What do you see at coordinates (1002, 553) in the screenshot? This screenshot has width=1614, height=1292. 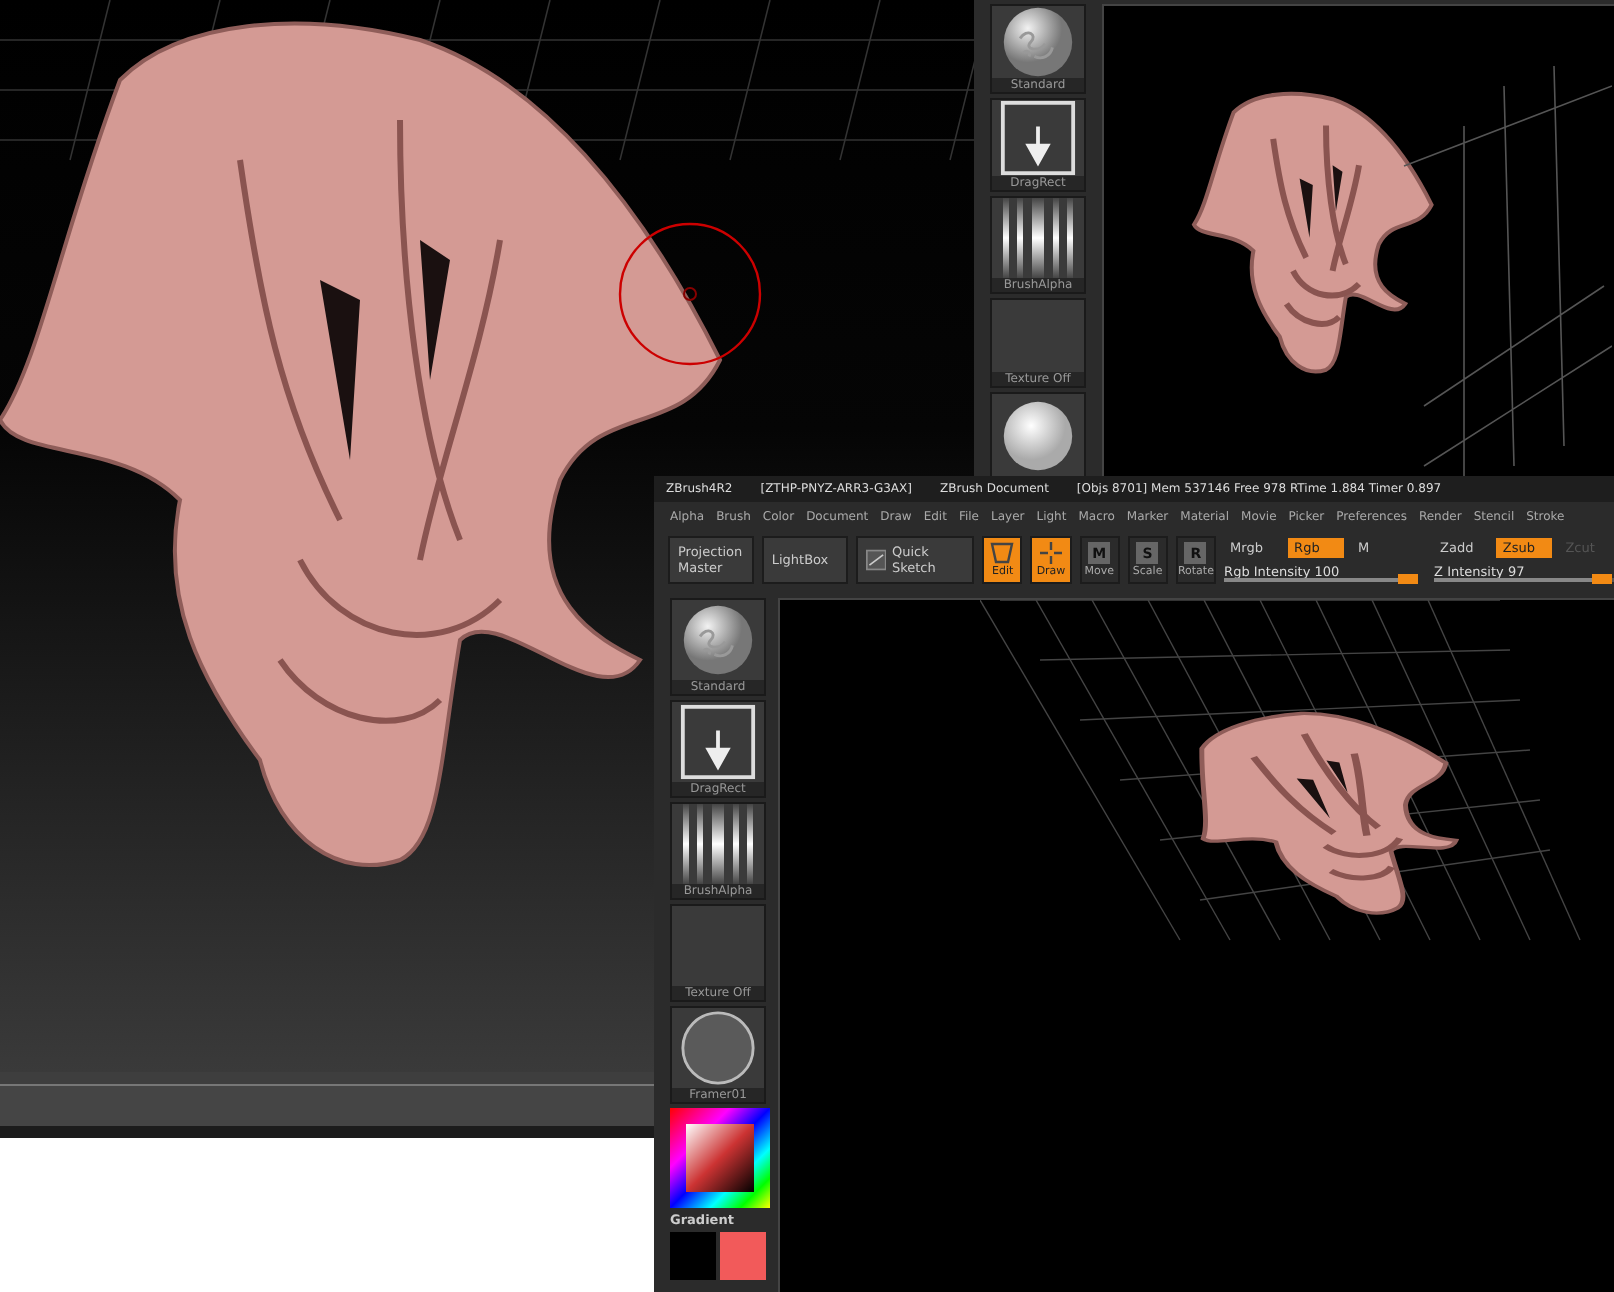 I see `edit-icon` at bounding box center [1002, 553].